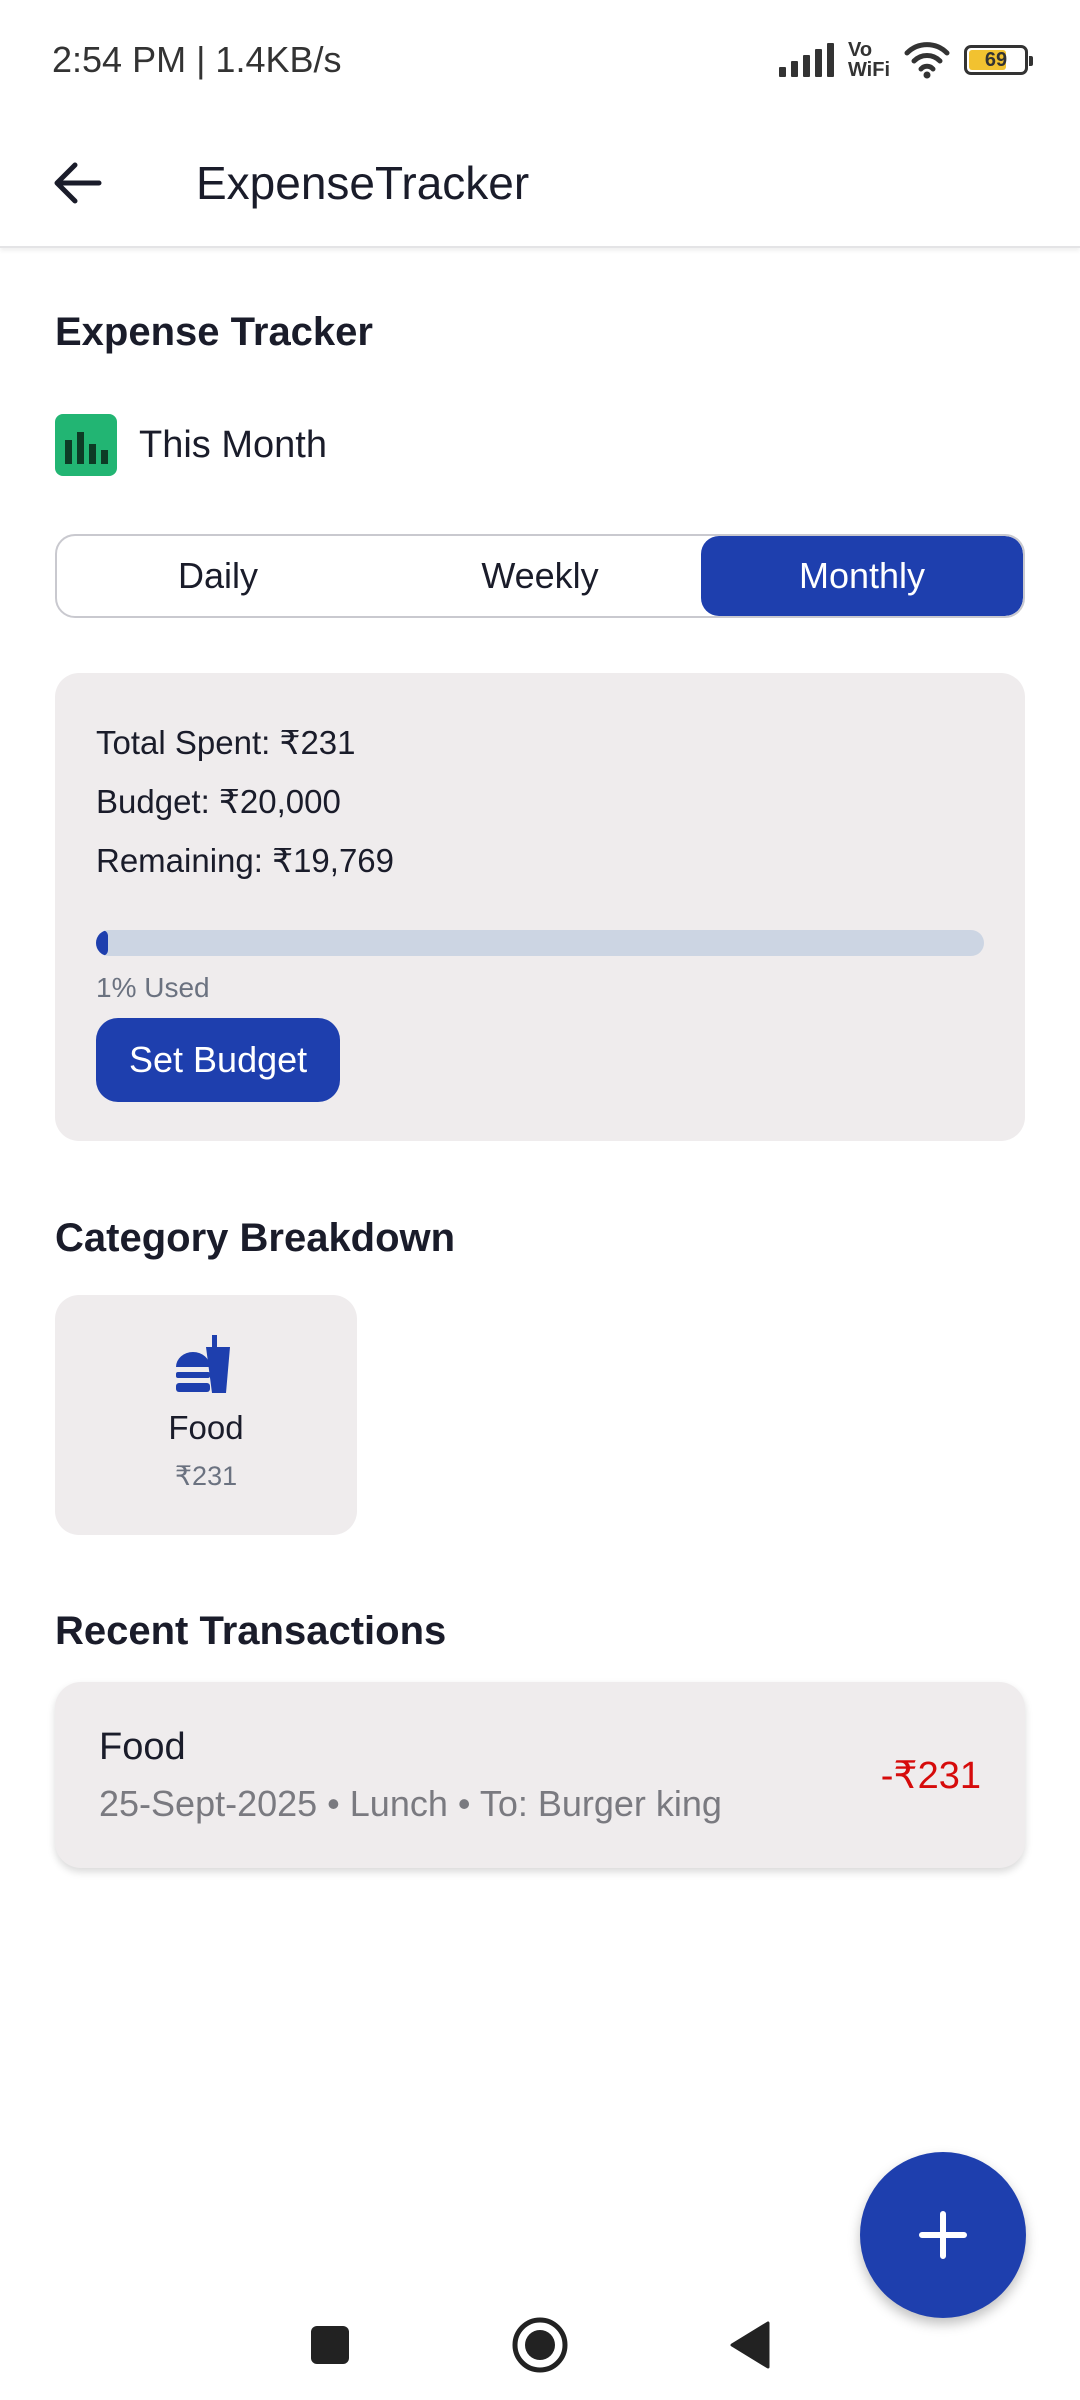 This screenshot has width=1080, height=2400. What do you see at coordinates (930, 1775) in the screenshot?
I see `transaction-amount: -₹231` at bounding box center [930, 1775].